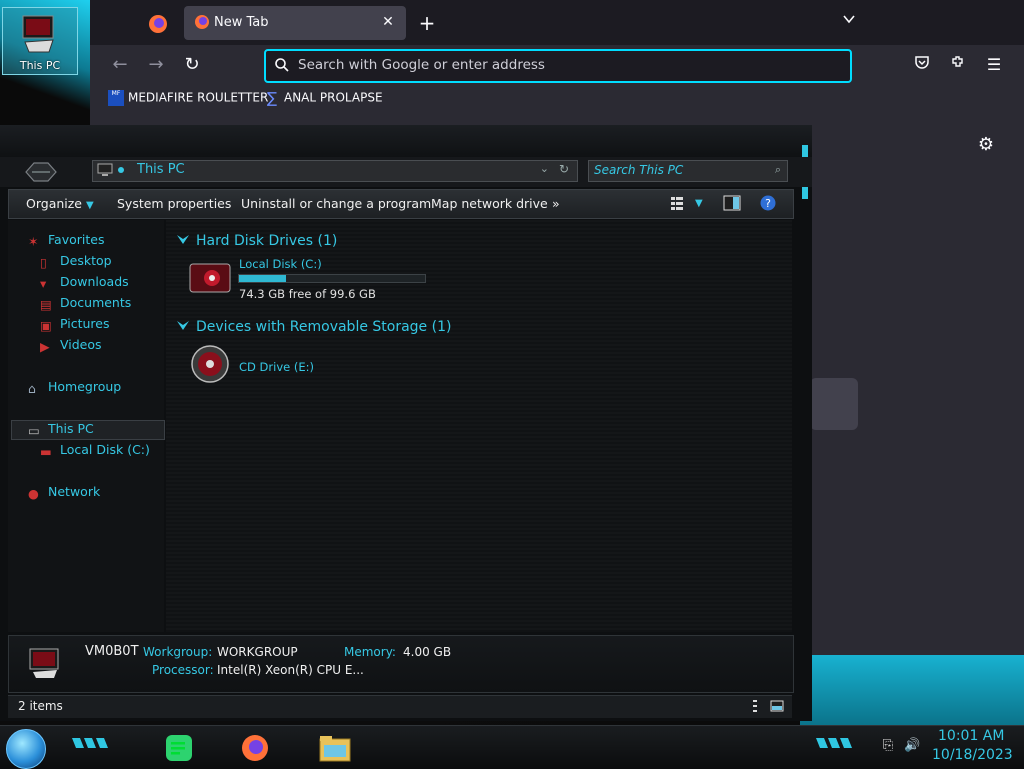 This screenshot has height=769, width=1024. I want to click on address-box: This PC ⌄ ↻, so click(335, 171).